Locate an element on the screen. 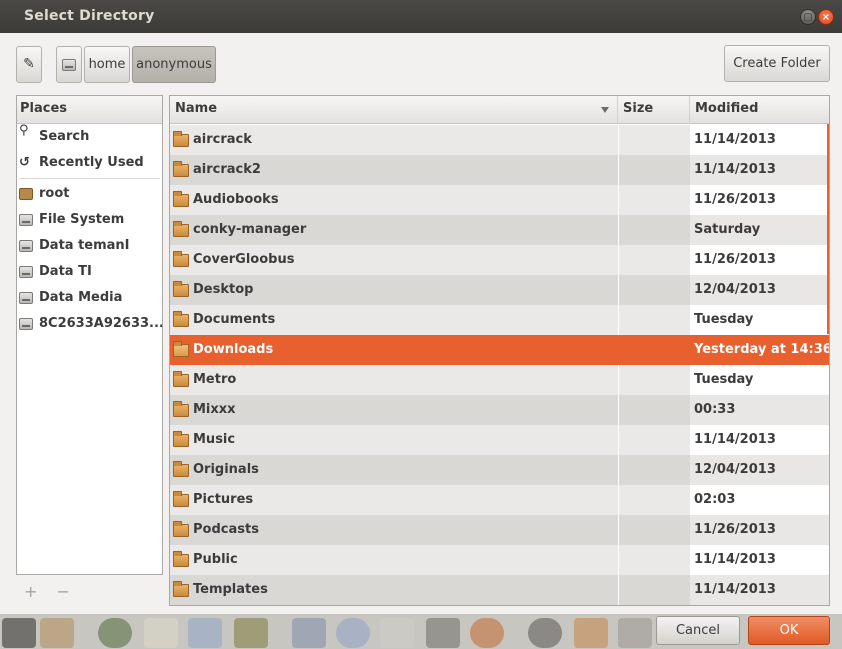 The width and height of the screenshot is (842, 649). place-label: File System is located at coordinates (82, 219).